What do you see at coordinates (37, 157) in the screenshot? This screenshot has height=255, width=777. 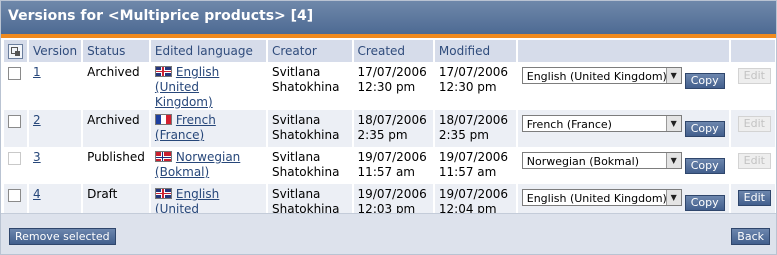 I see `version-link: 3` at bounding box center [37, 157].